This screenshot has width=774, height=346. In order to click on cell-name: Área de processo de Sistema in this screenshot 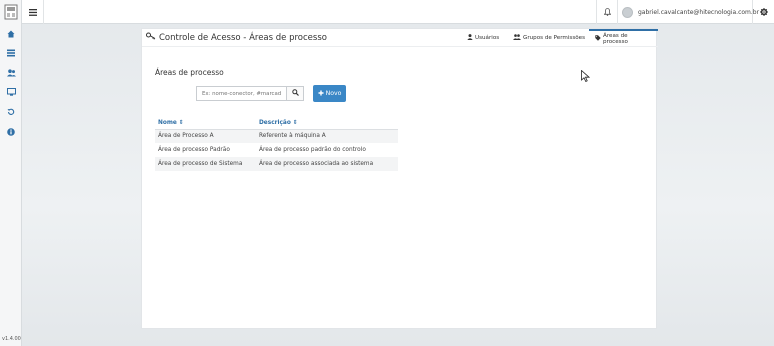, I will do `click(205, 164)`.